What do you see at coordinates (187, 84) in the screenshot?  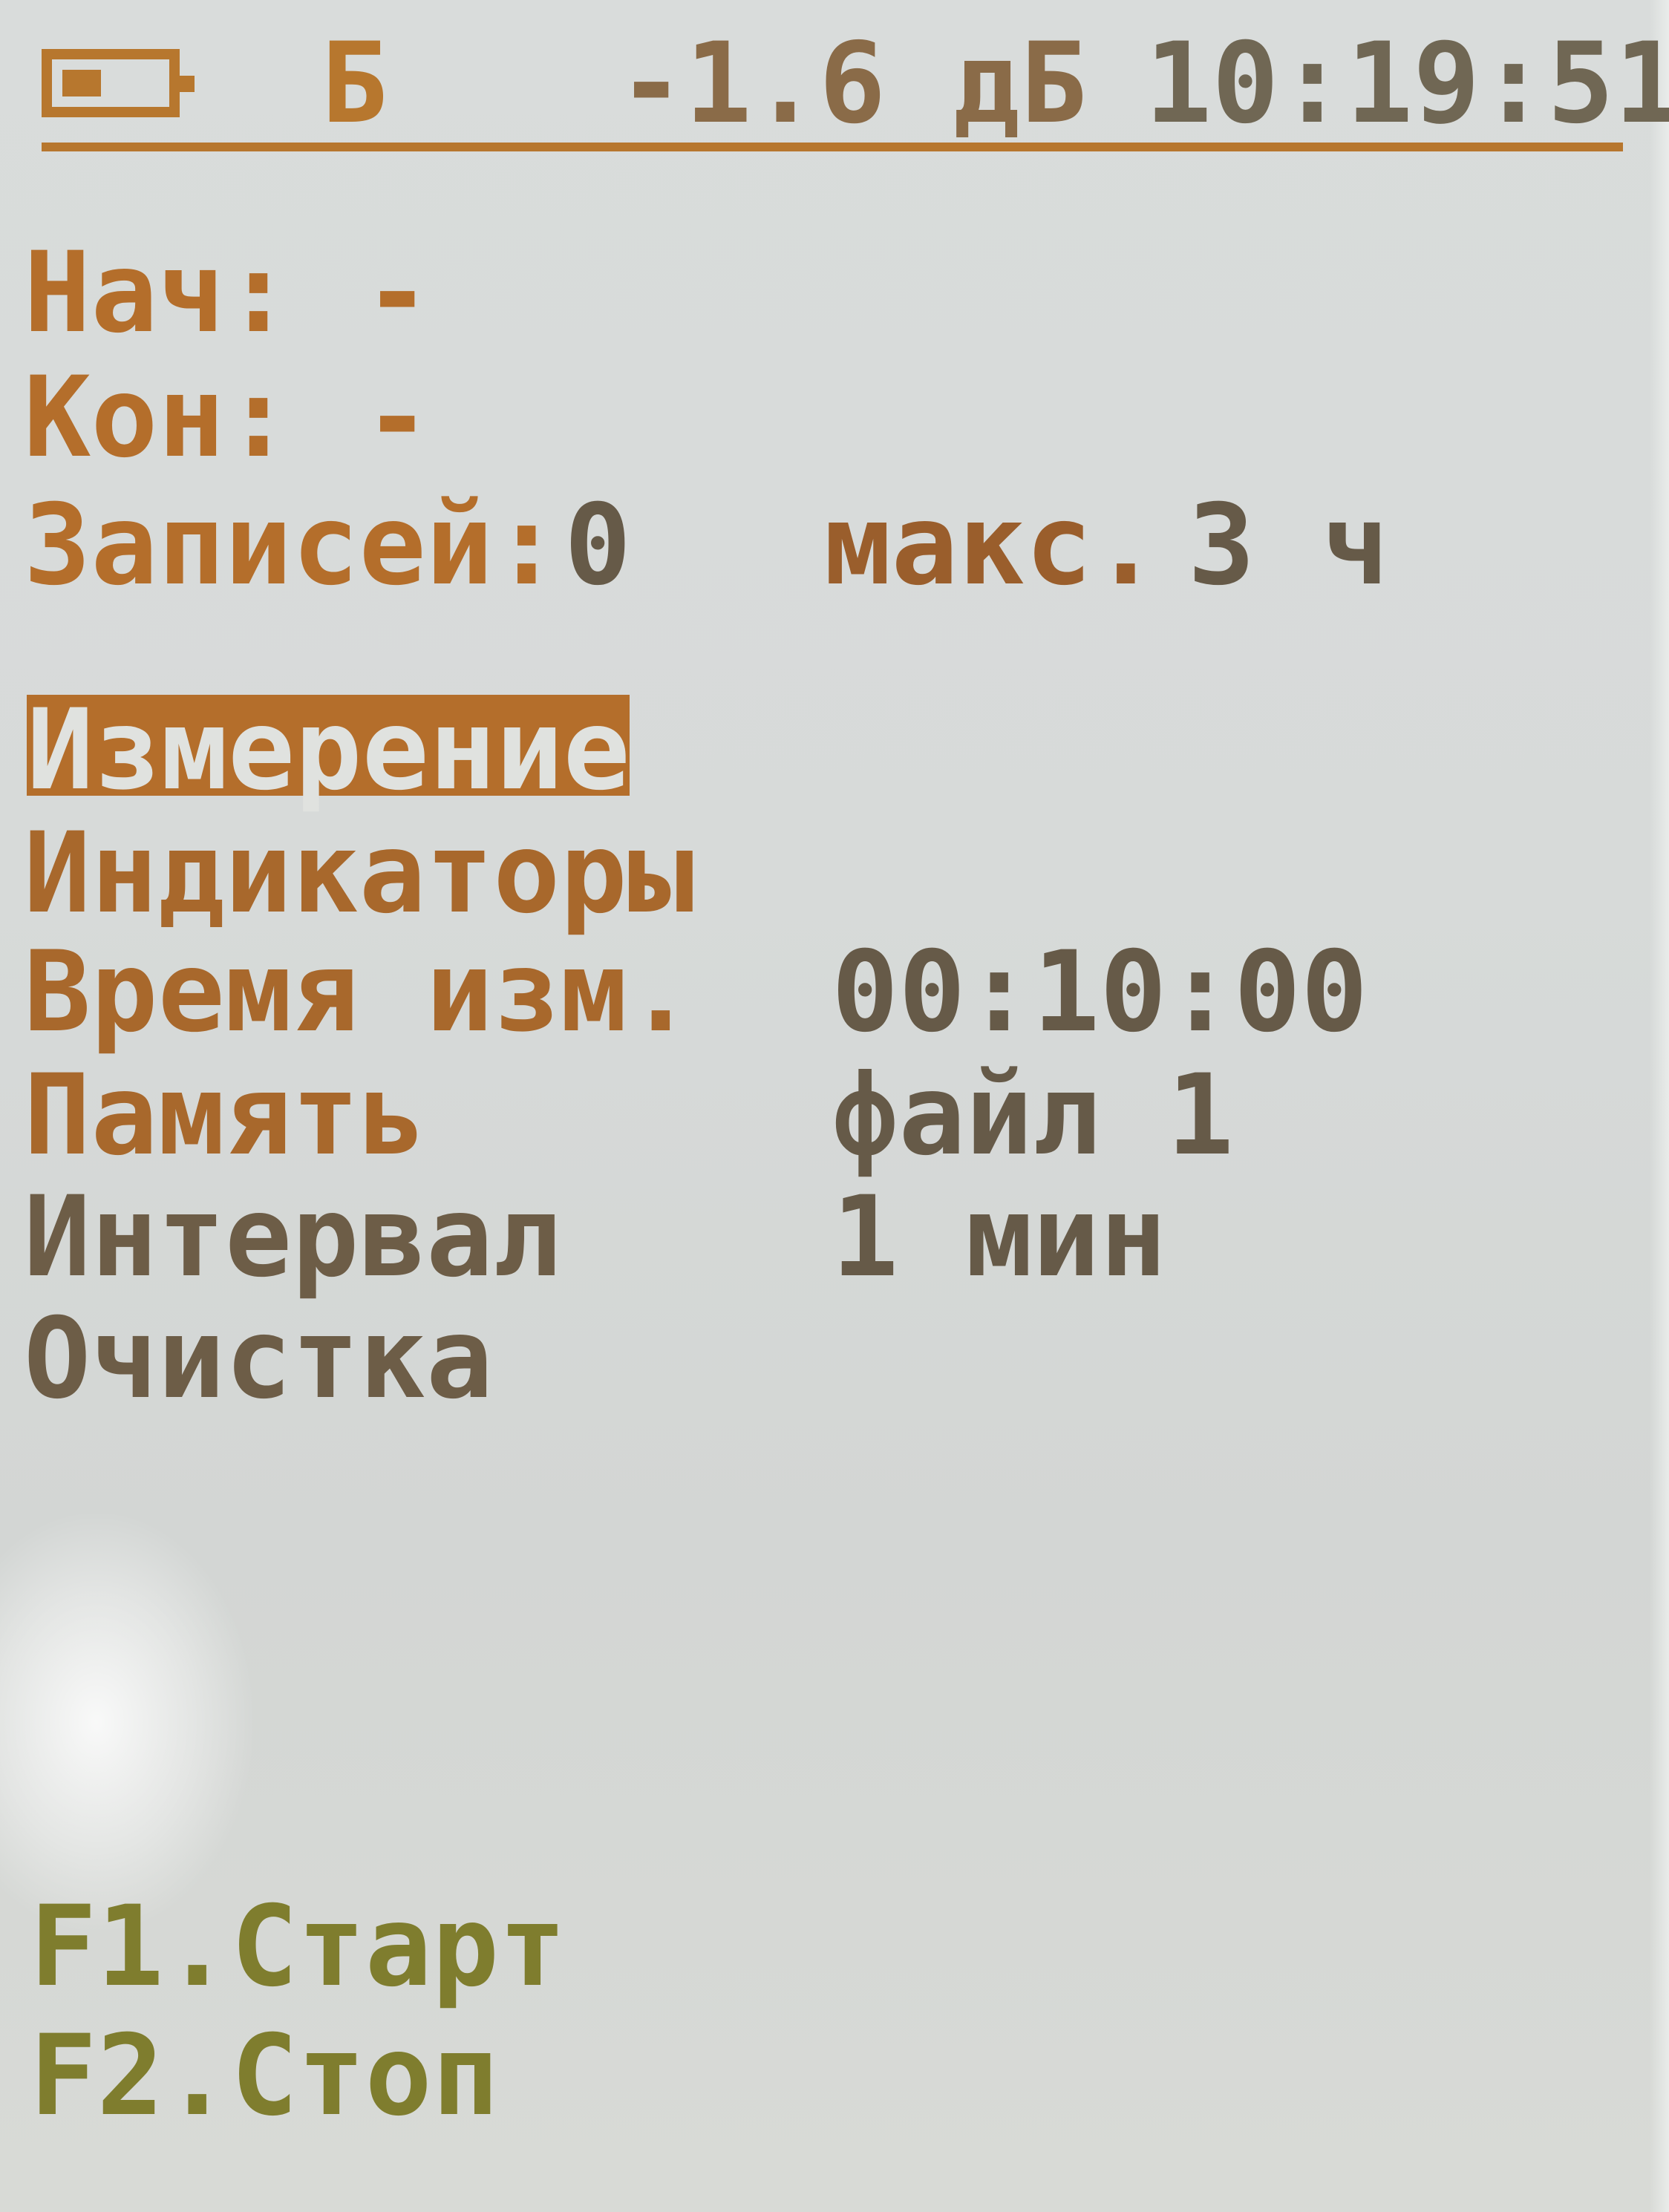 I see `battery-tip` at bounding box center [187, 84].